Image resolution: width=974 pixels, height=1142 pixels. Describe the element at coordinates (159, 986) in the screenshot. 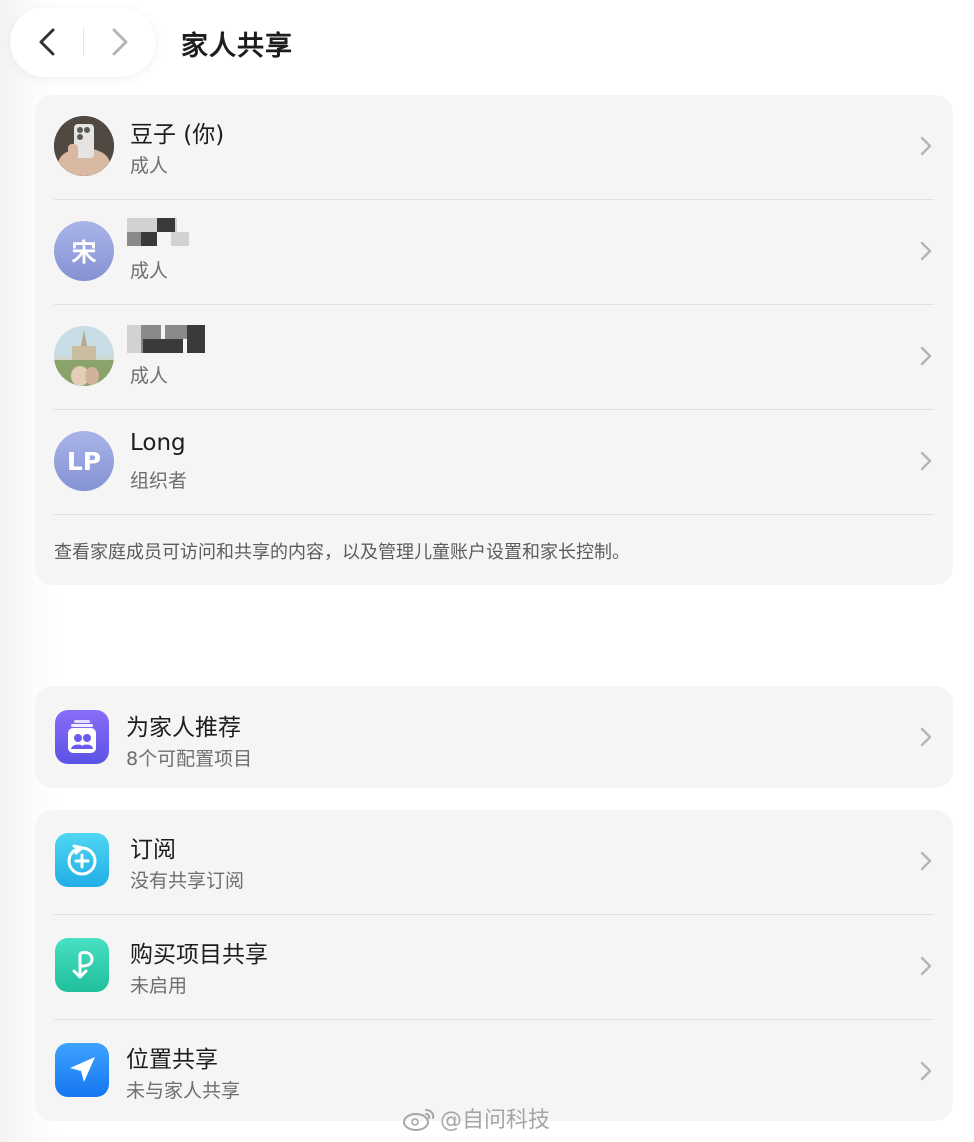

I see `service-subtitle: 未启用` at that location.